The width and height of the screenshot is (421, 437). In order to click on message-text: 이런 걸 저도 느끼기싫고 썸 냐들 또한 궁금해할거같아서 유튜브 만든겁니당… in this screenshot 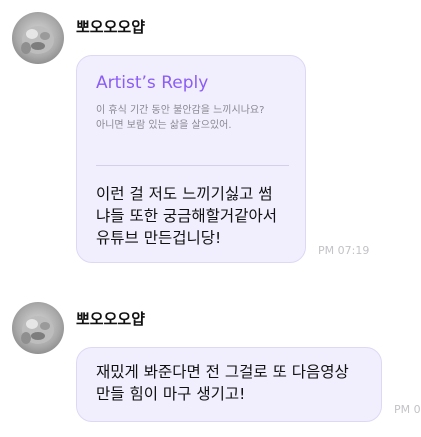, I will do `click(186, 216)`.